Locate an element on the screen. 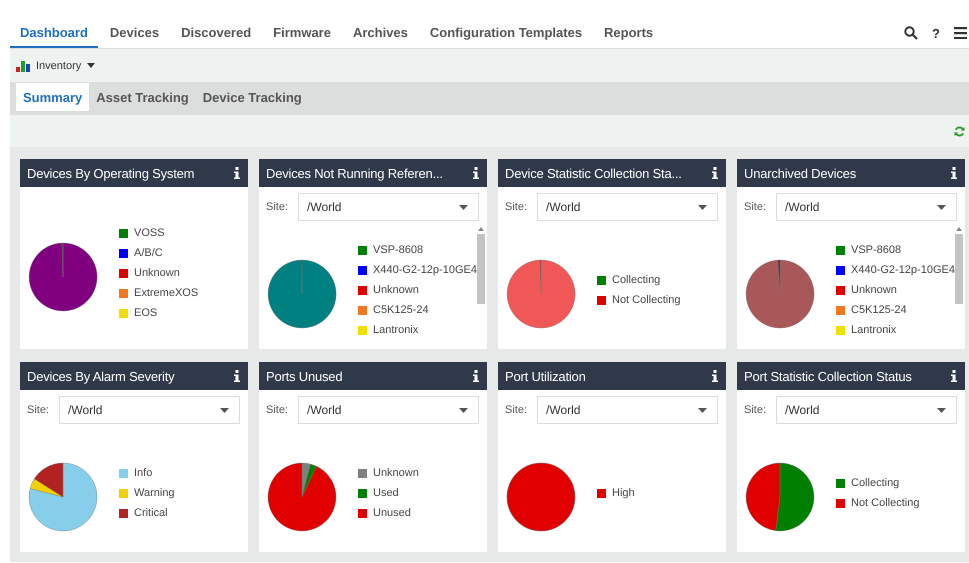 The image size is (969, 563). menu-icon is located at coordinates (960, 33).